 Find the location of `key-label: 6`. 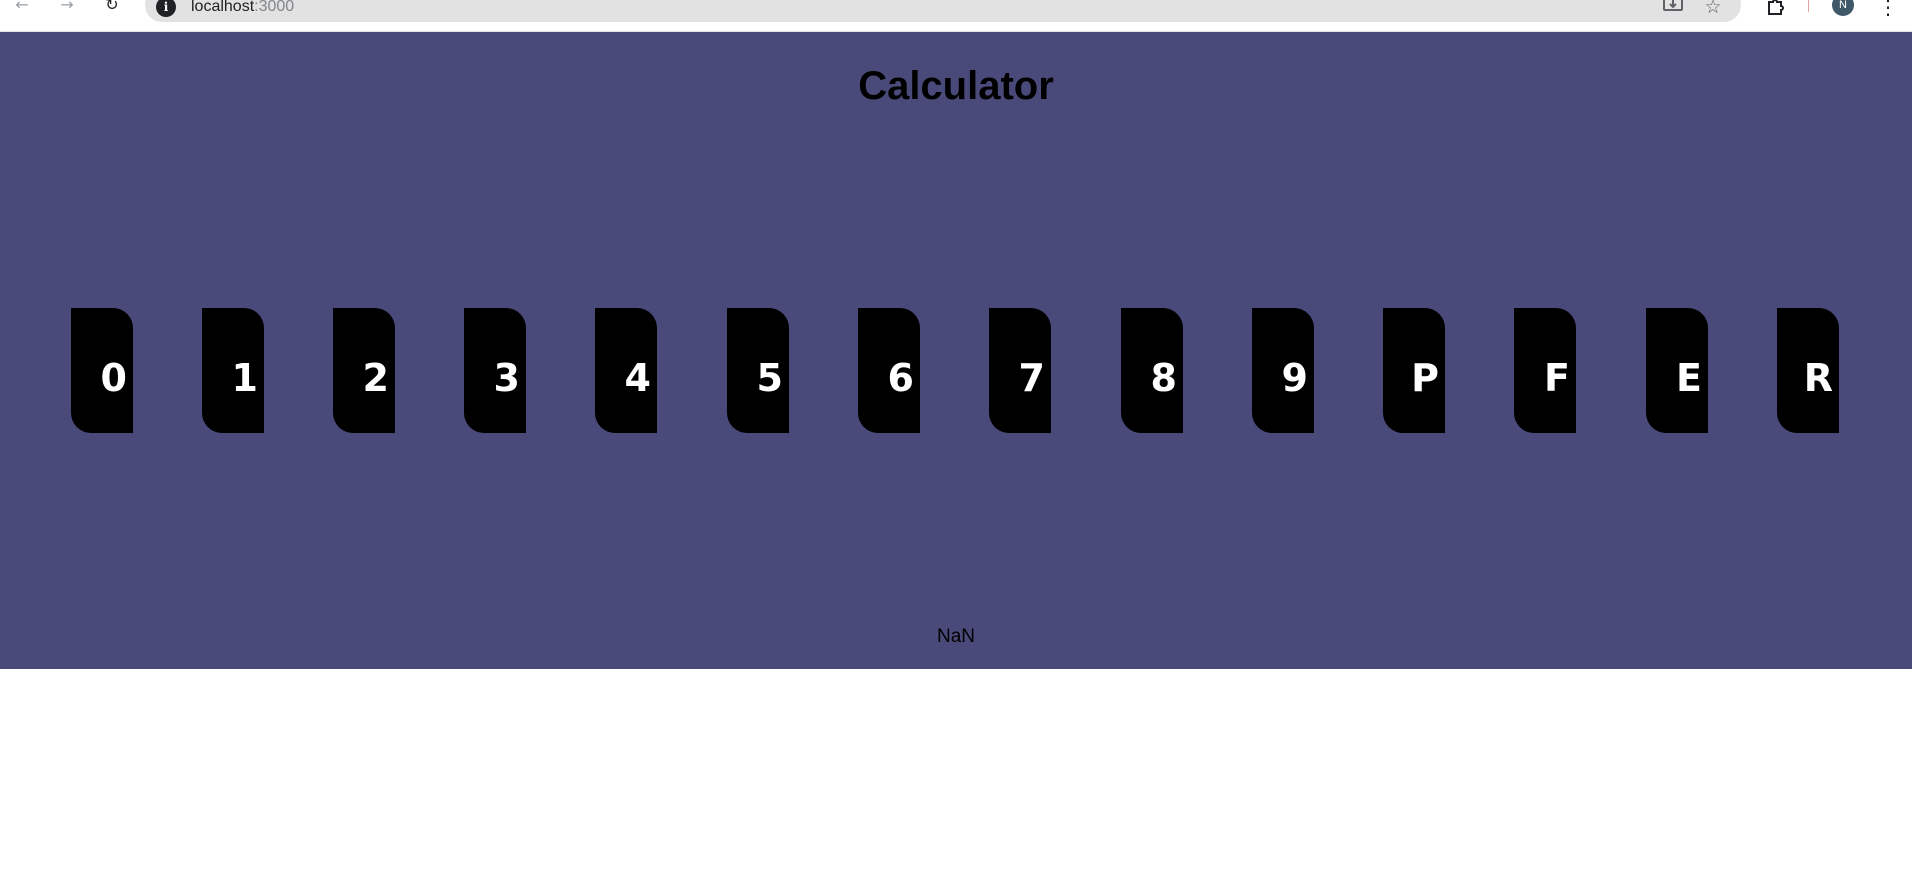

key-label: 6 is located at coordinates (900, 377).